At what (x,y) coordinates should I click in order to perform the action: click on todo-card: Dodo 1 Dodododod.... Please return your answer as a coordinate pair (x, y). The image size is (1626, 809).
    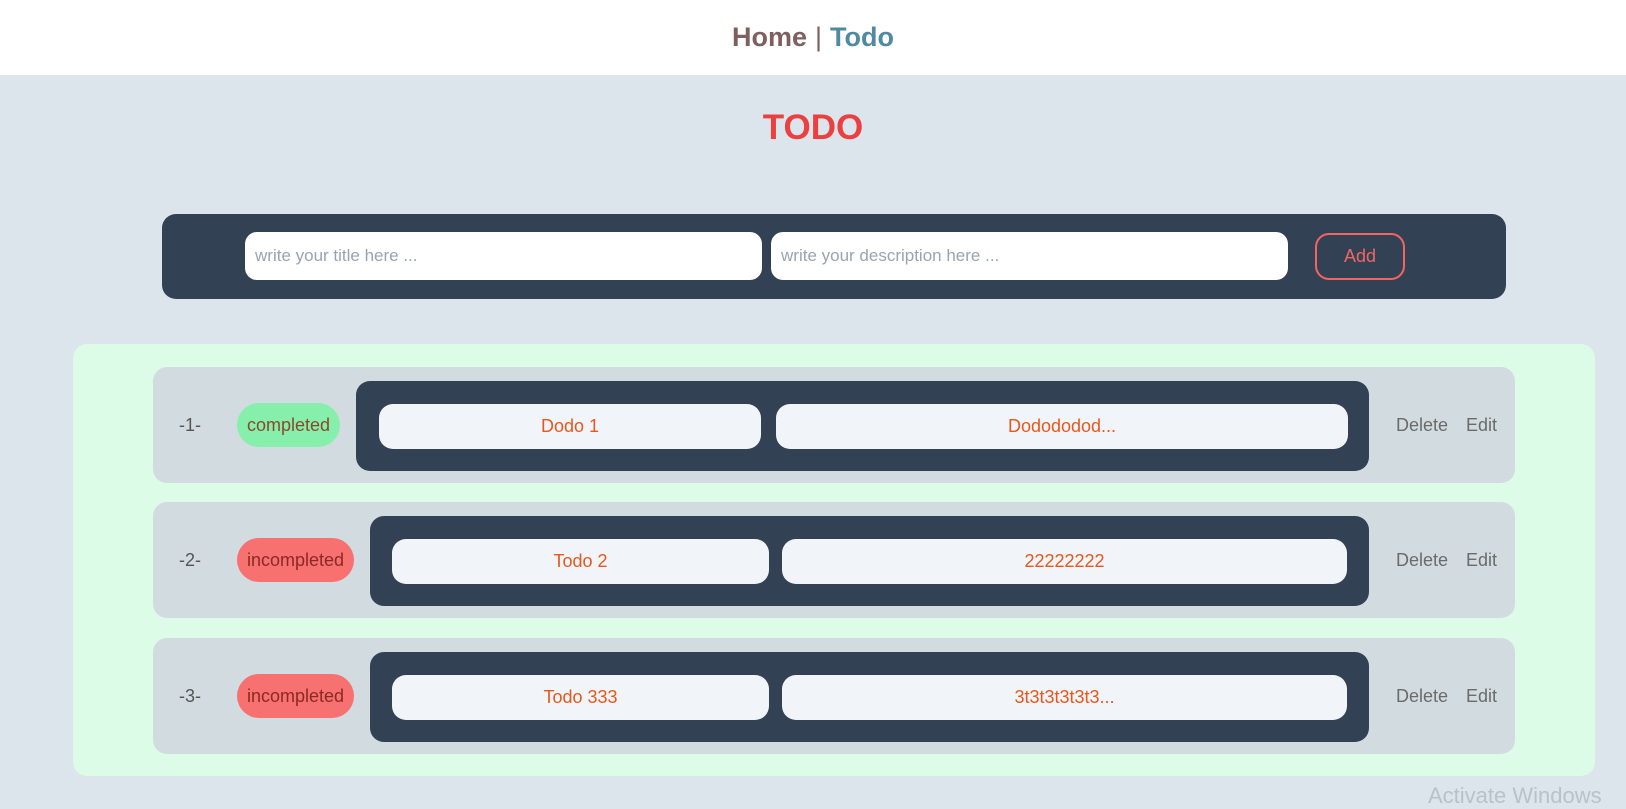
    Looking at the image, I should click on (862, 426).